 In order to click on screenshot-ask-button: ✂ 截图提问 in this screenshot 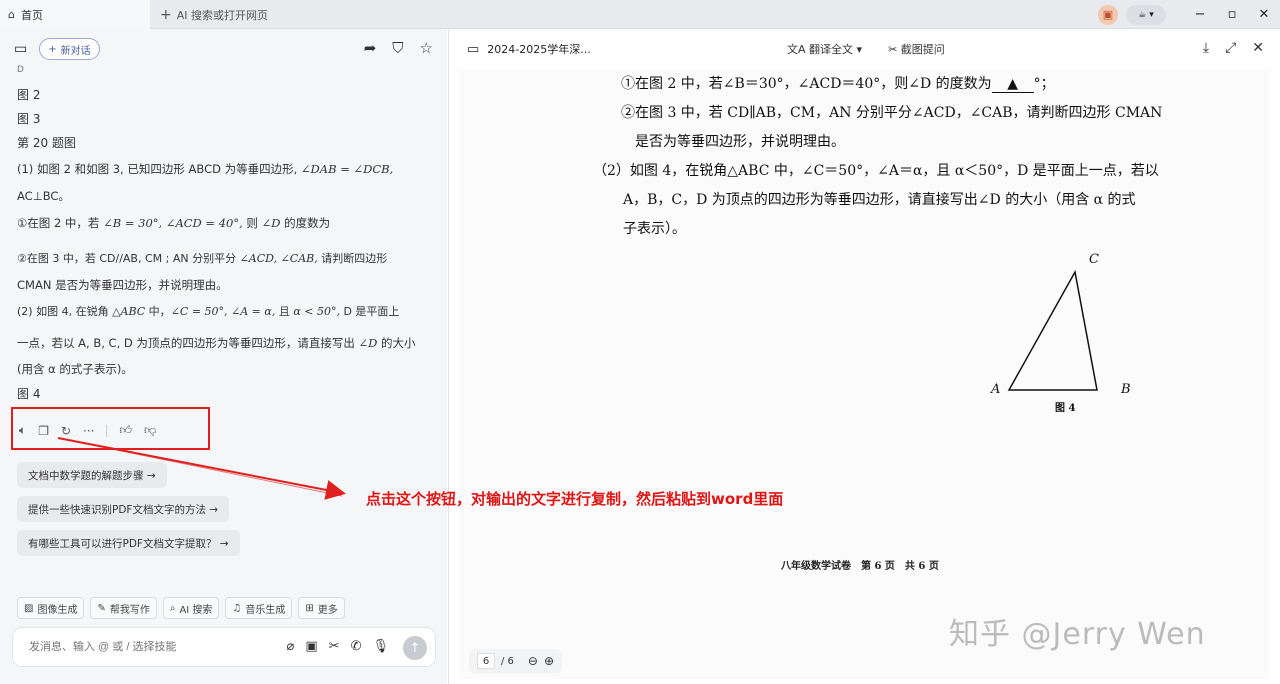, I will do `click(916, 49)`.